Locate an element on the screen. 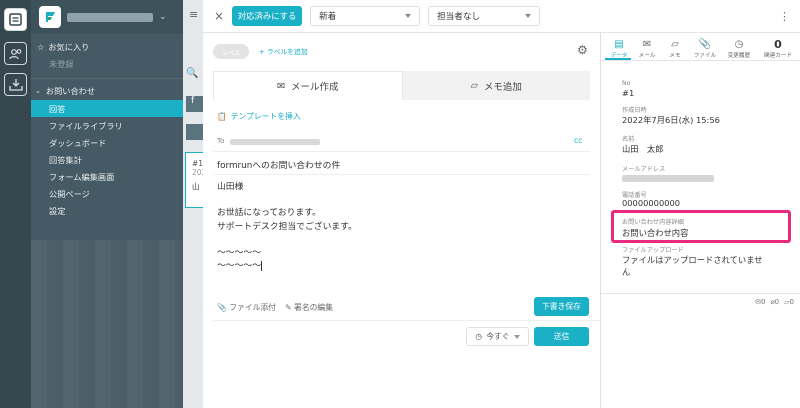 The width and height of the screenshot is (800, 408). mail-count: ✉0 is located at coordinates (760, 302).